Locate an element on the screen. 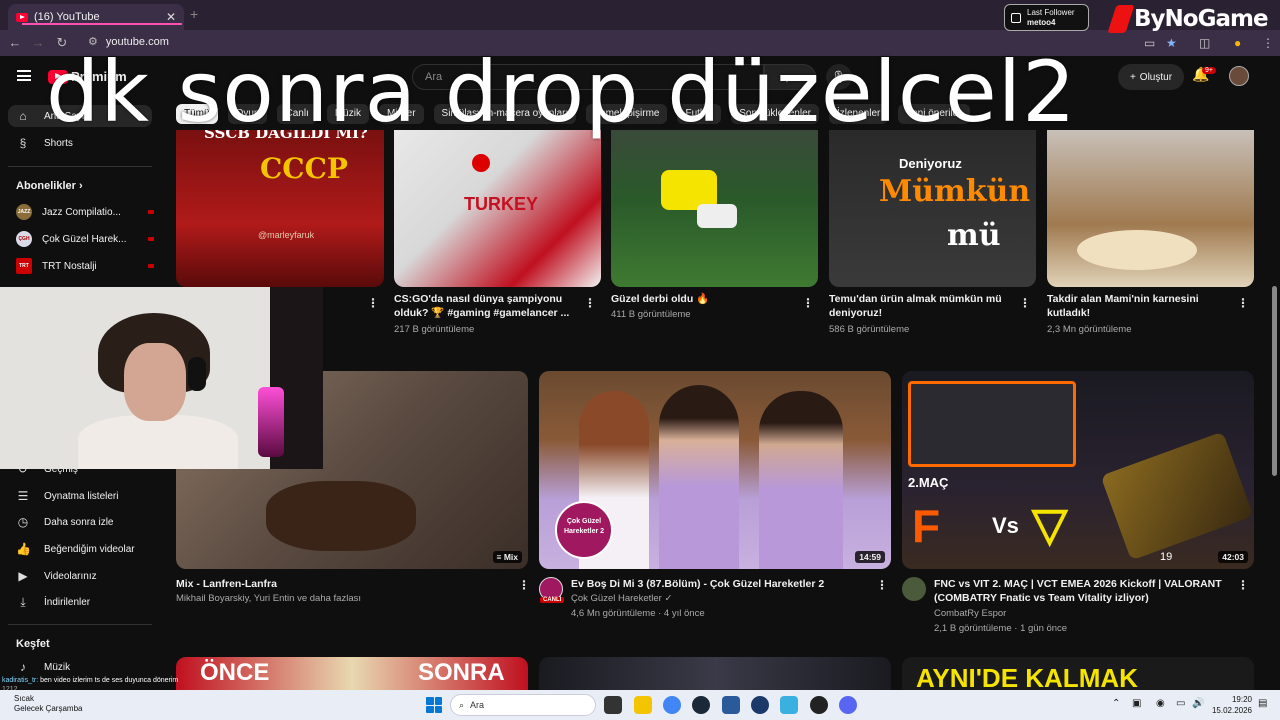  video-views: 2,3 Mn görüntüleme is located at coordinates (1089, 329).